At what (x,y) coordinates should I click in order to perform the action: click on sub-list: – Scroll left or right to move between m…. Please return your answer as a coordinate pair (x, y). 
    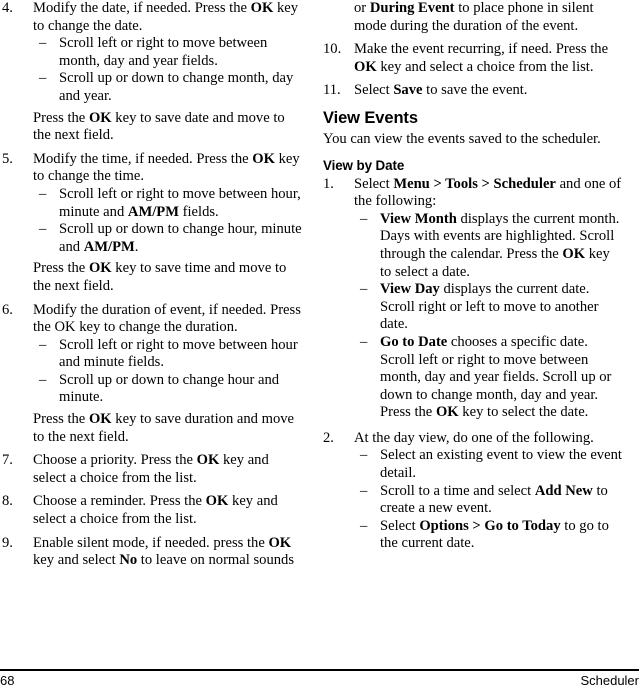
    Looking at the image, I should click on (167, 70).